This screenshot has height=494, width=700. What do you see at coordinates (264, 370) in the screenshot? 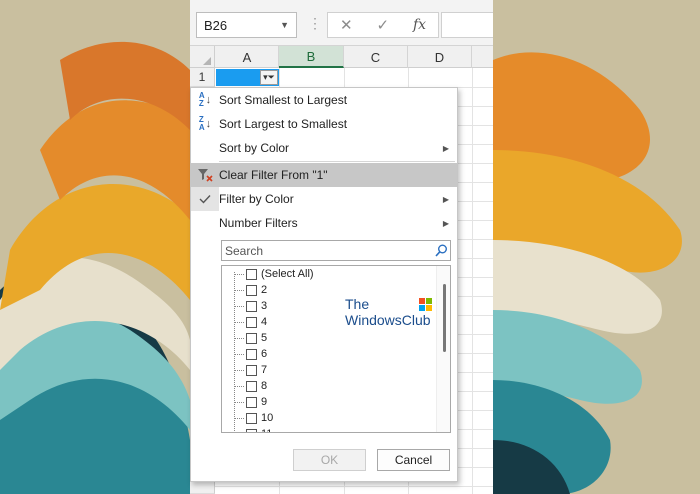
I see `list-item-label: 7` at bounding box center [264, 370].